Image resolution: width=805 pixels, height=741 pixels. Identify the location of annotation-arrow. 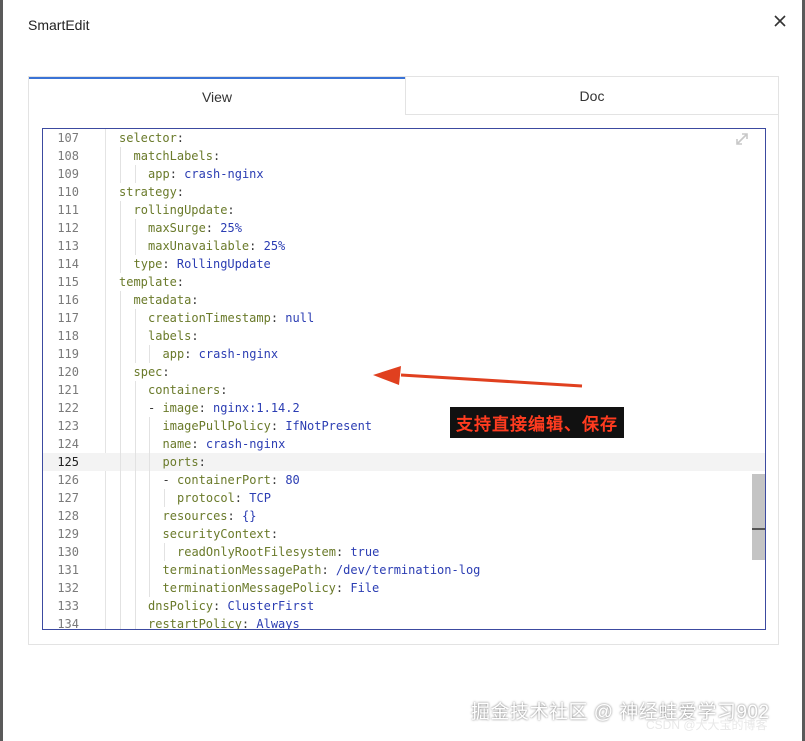
(478, 377).